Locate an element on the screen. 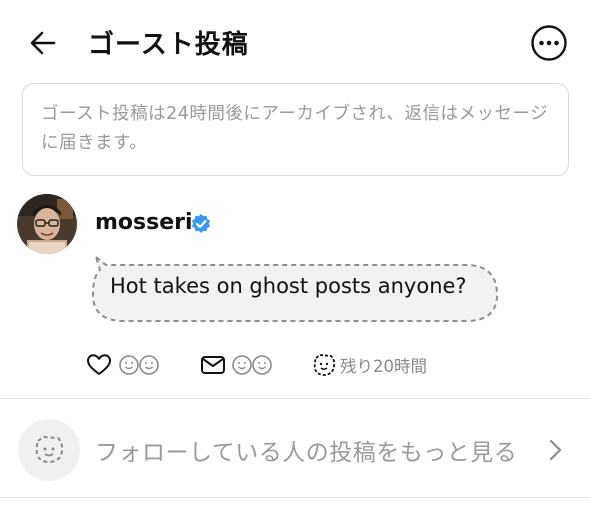  more-options-icon is located at coordinates (549, 43).